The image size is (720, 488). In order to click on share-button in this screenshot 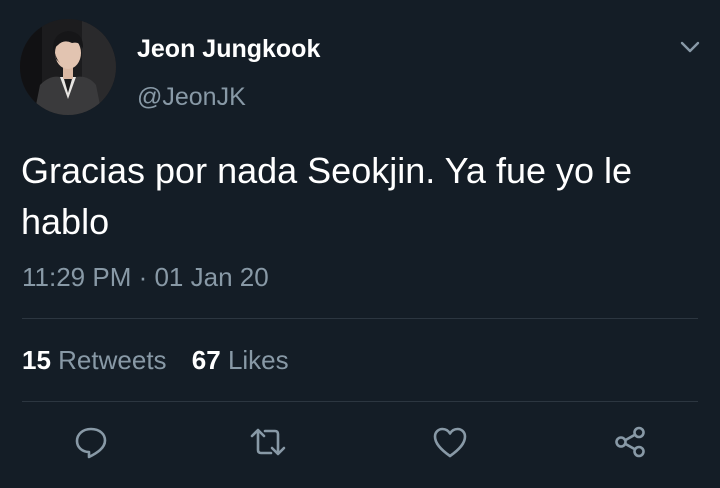, I will do `click(630, 442)`.